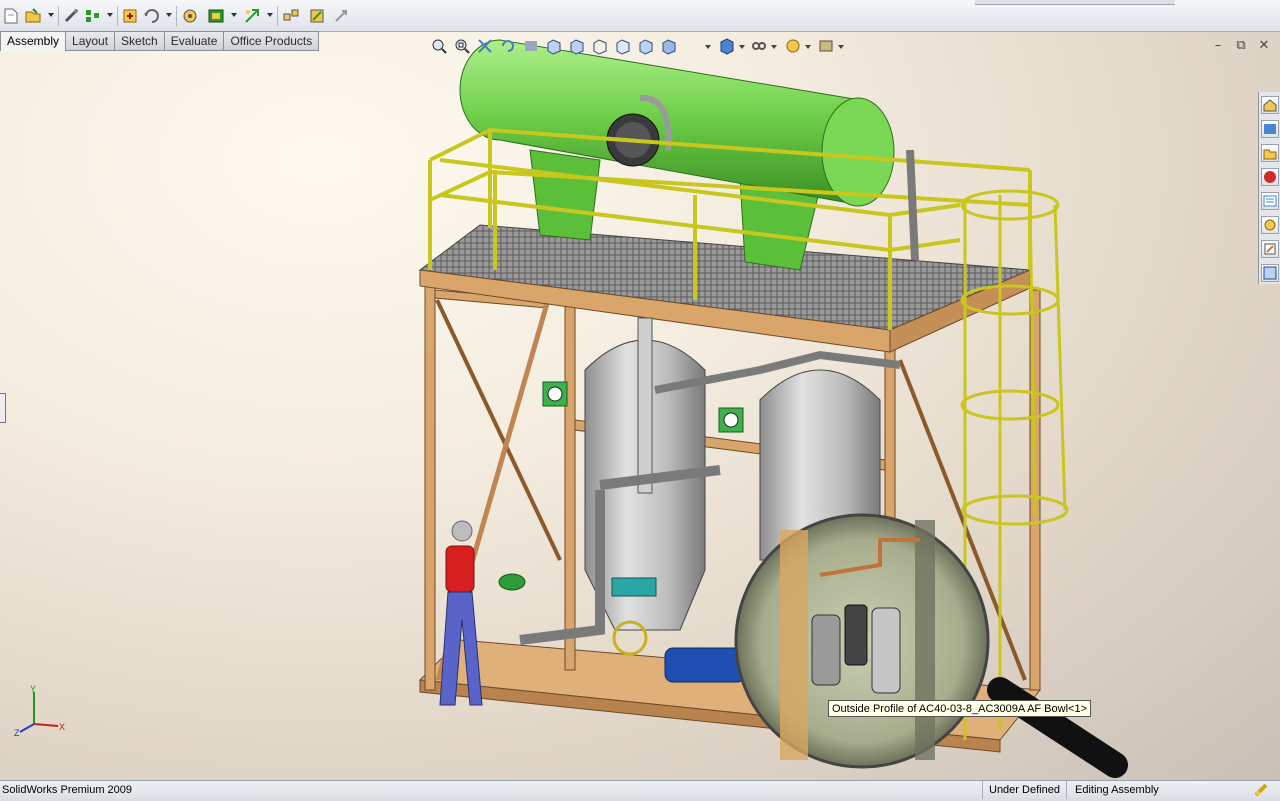 The width and height of the screenshot is (1280, 801). What do you see at coordinates (1241, 46) in the screenshot?
I see `restore-button: ⧉` at bounding box center [1241, 46].